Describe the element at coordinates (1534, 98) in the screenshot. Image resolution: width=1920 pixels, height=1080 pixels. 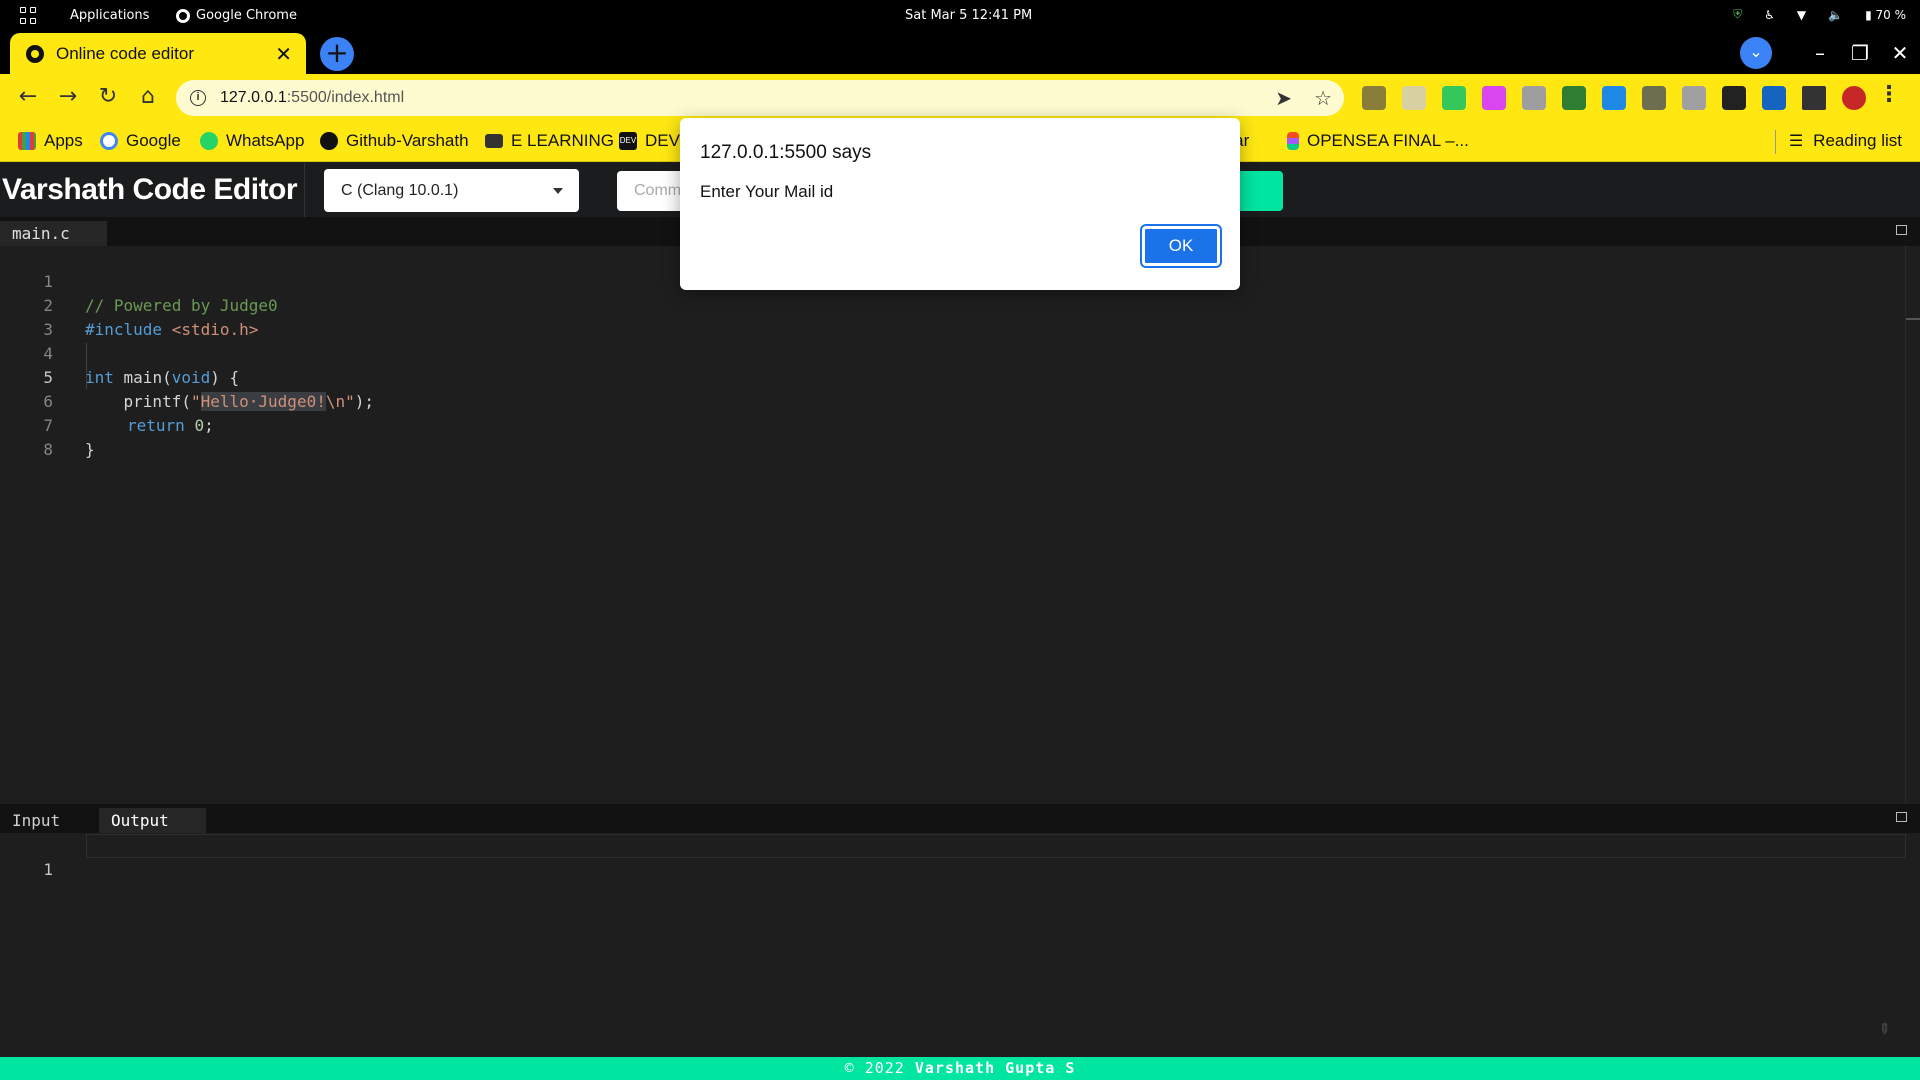
I see `extension-camera-icon` at that location.